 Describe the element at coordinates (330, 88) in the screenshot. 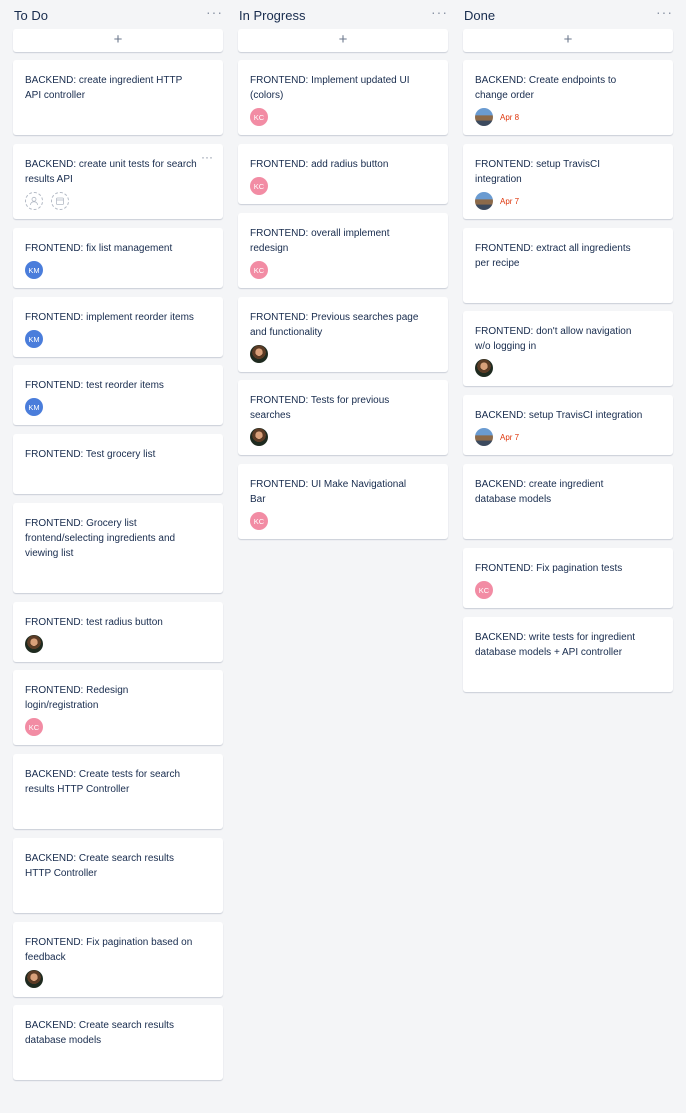

I see `card-title: FRONTEND: Implement updated UI (colors)` at that location.